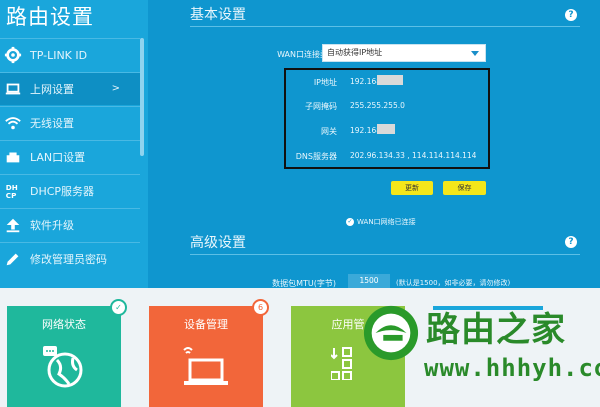 The image size is (600, 407). I want to click on watermark: 路由之家 www.hhhyh.com, so click(476, 353).